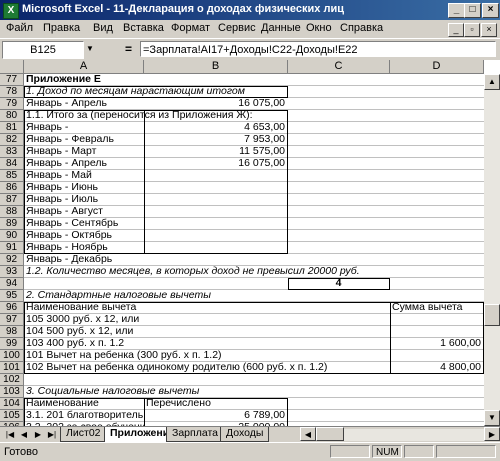  What do you see at coordinates (12, 152) in the screenshot?
I see `row-header: 83` at bounding box center [12, 152].